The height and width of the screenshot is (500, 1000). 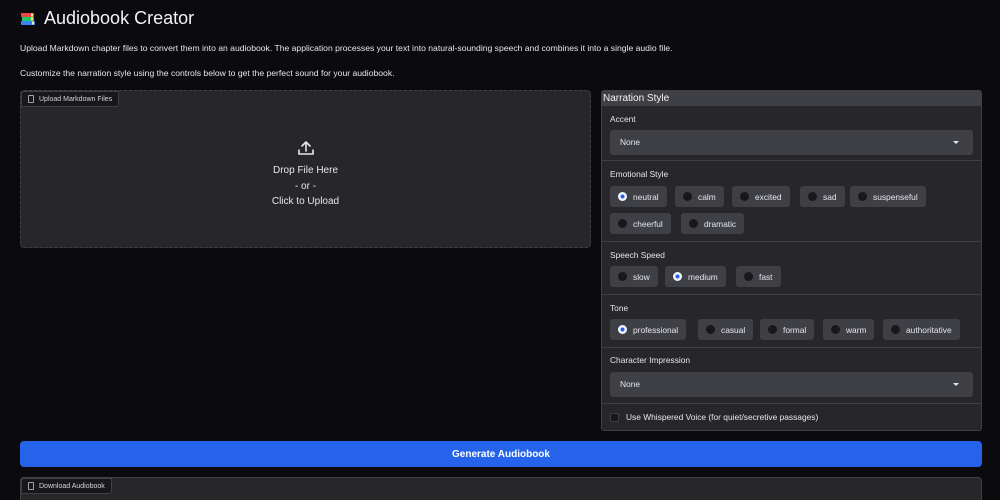 What do you see at coordinates (305, 201) in the screenshot?
I see `click-to-upload: Click to Upload` at bounding box center [305, 201].